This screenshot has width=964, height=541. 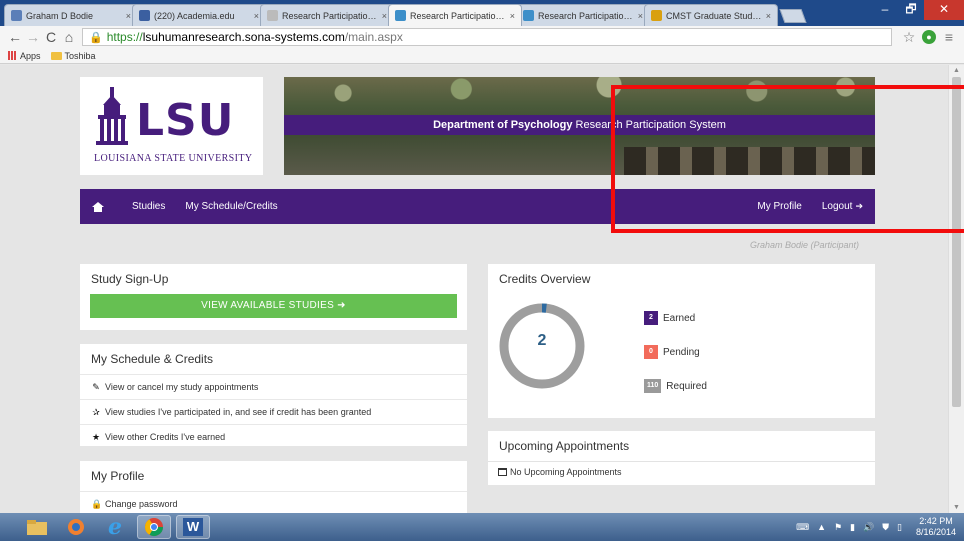 What do you see at coordinates (885, 527) in the screenshot?
I see `shield-icon: ⛊` at bounding box center [885, 527].